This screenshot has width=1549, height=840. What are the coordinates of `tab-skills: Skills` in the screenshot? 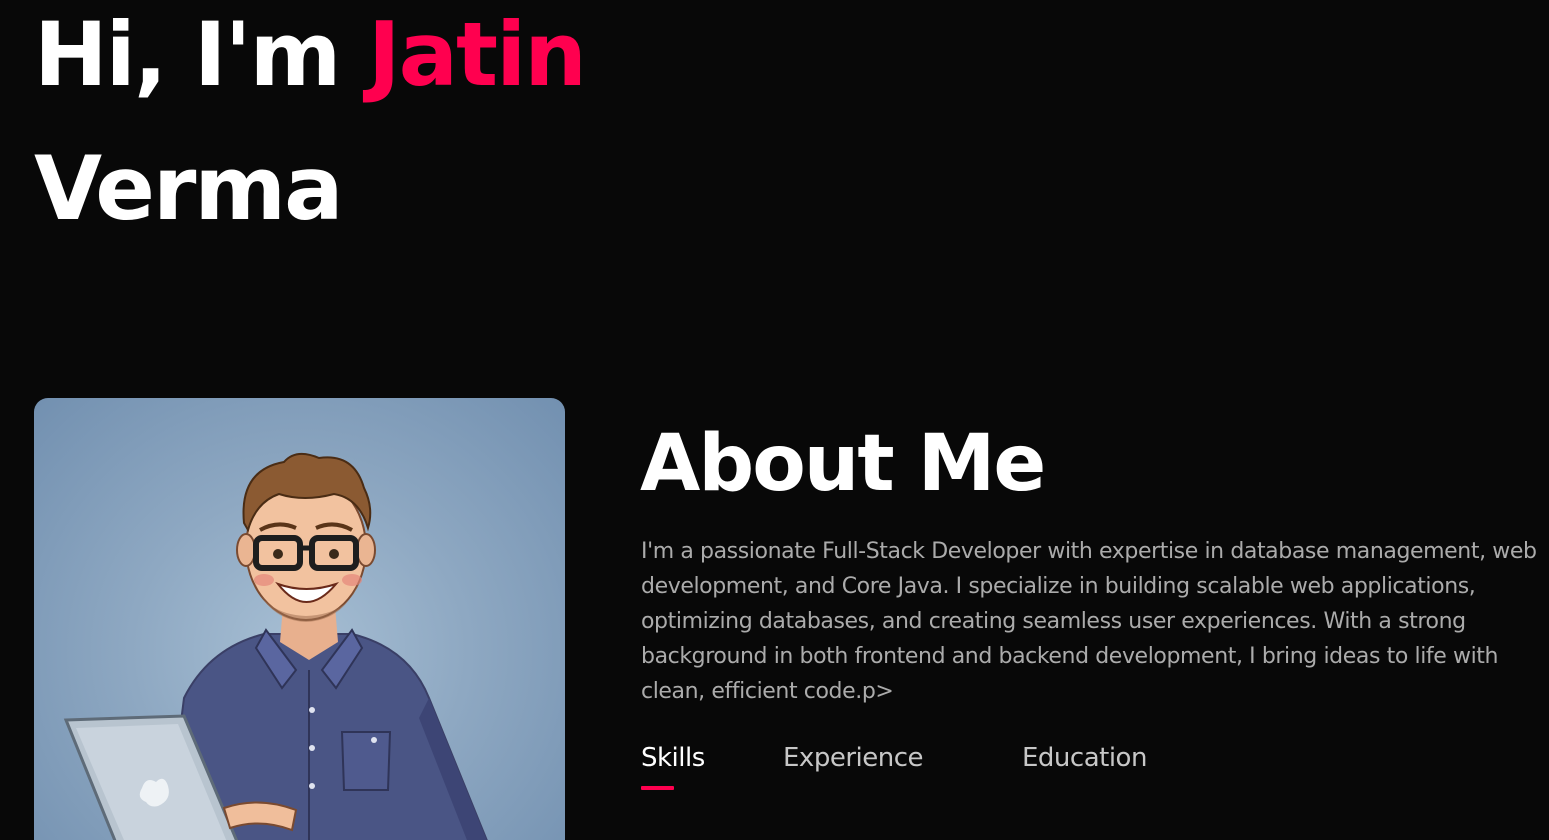 It's located at (673, 758).